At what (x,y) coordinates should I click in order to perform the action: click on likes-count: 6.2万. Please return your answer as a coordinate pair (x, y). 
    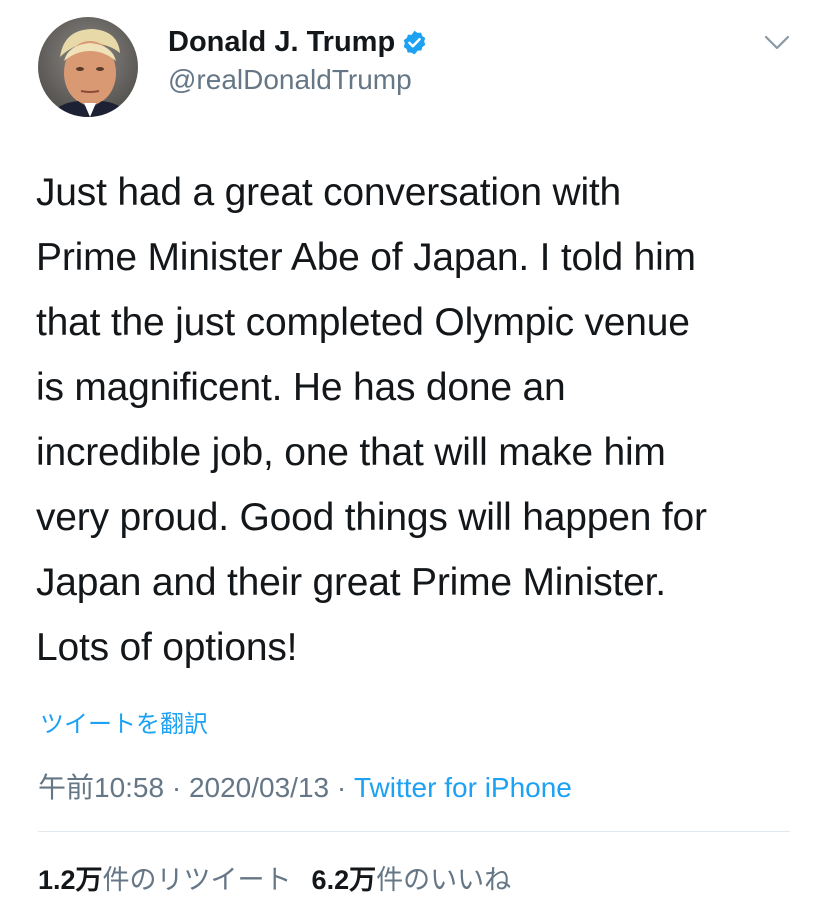
    Looking at the image, I should click on (344, 880).